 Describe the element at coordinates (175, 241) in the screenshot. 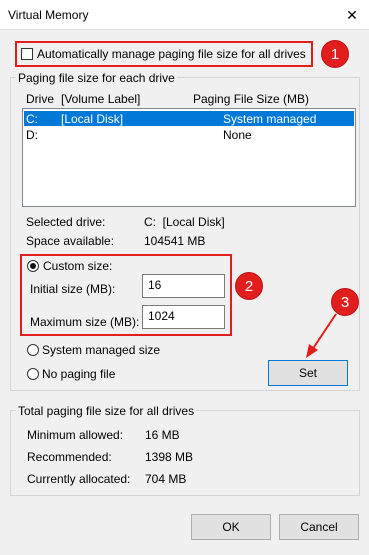

I see `space-available-value: 104541 MB` at that location.